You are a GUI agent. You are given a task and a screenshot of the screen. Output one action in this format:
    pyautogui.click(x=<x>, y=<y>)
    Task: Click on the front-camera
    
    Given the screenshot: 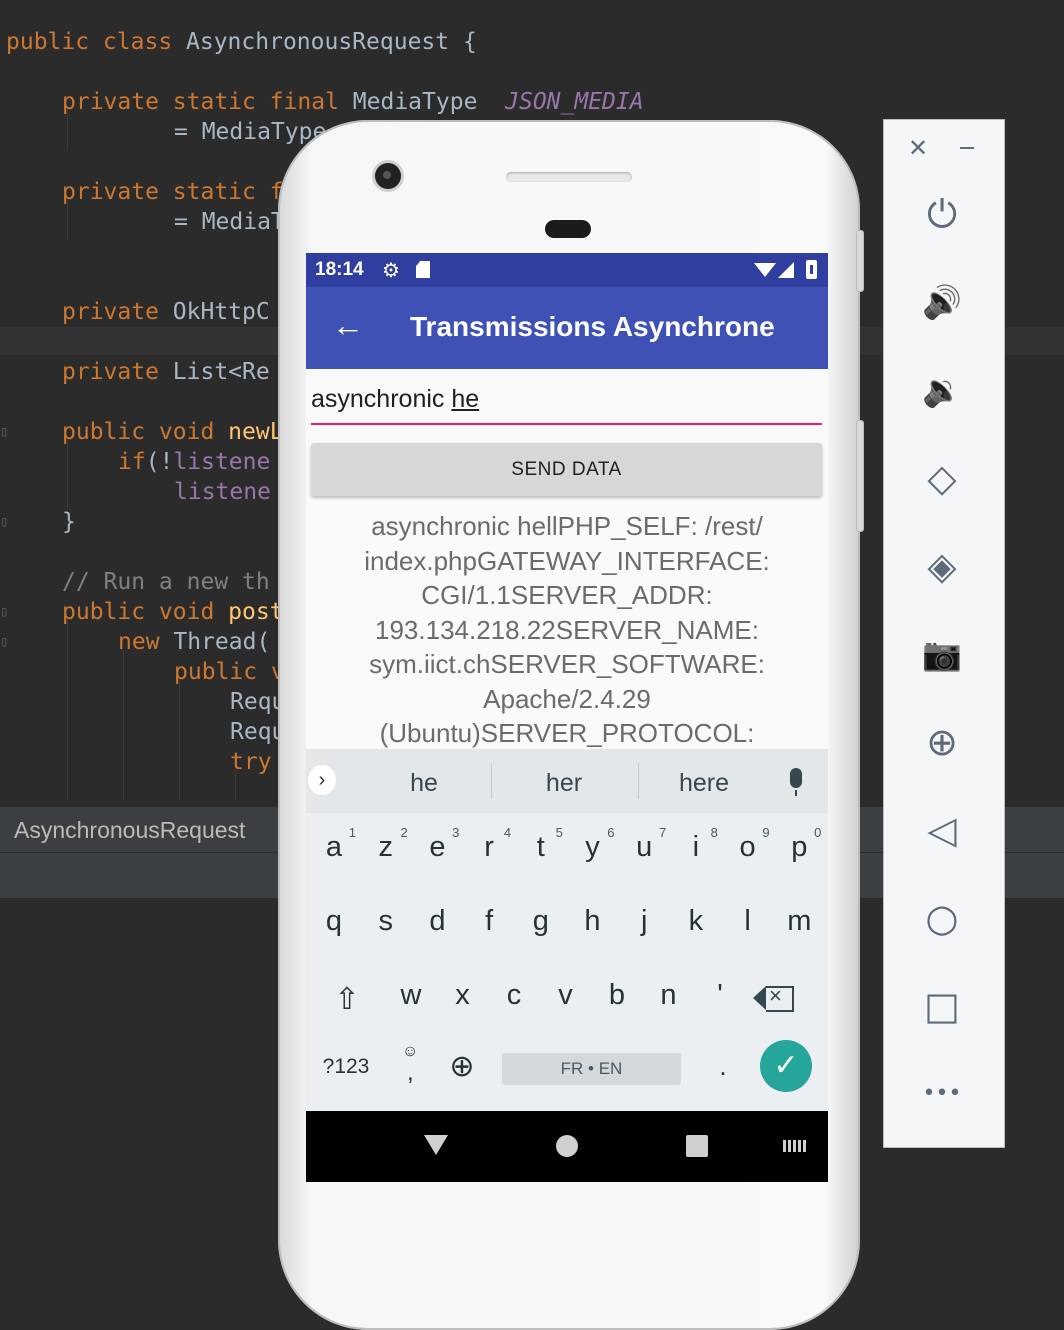 What is the action you would take?
    pyautogui.click(x=388, y=176)
    